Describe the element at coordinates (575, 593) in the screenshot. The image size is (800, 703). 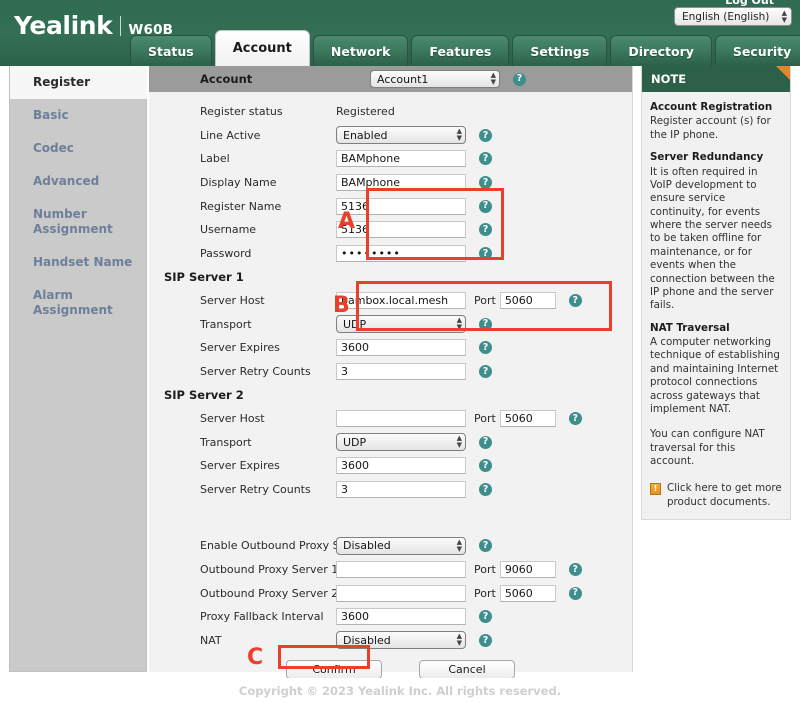
I see `help-icon-outbound-proxy-2: ?` at that location.